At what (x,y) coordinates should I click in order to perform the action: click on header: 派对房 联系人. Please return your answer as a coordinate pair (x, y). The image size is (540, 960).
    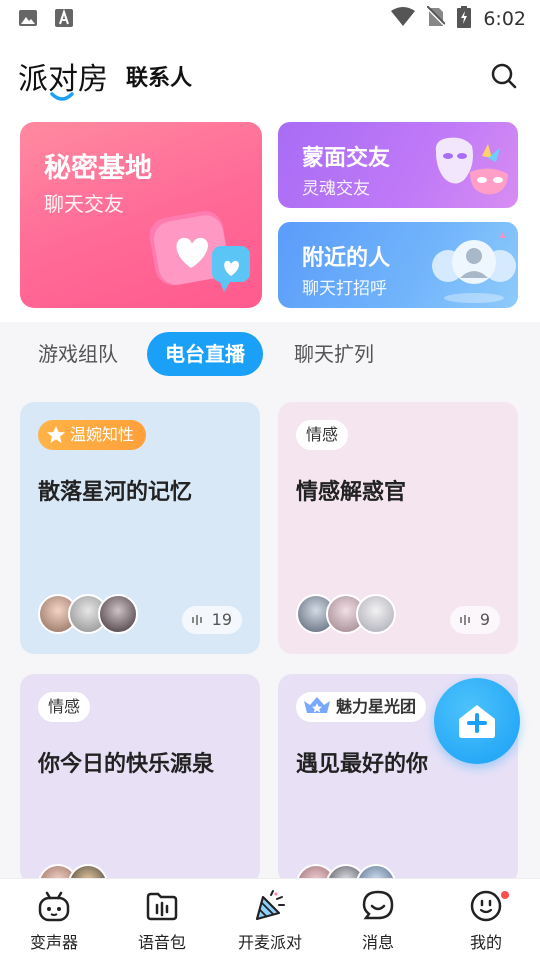
    Looking at the image, I should click on (270, 78).